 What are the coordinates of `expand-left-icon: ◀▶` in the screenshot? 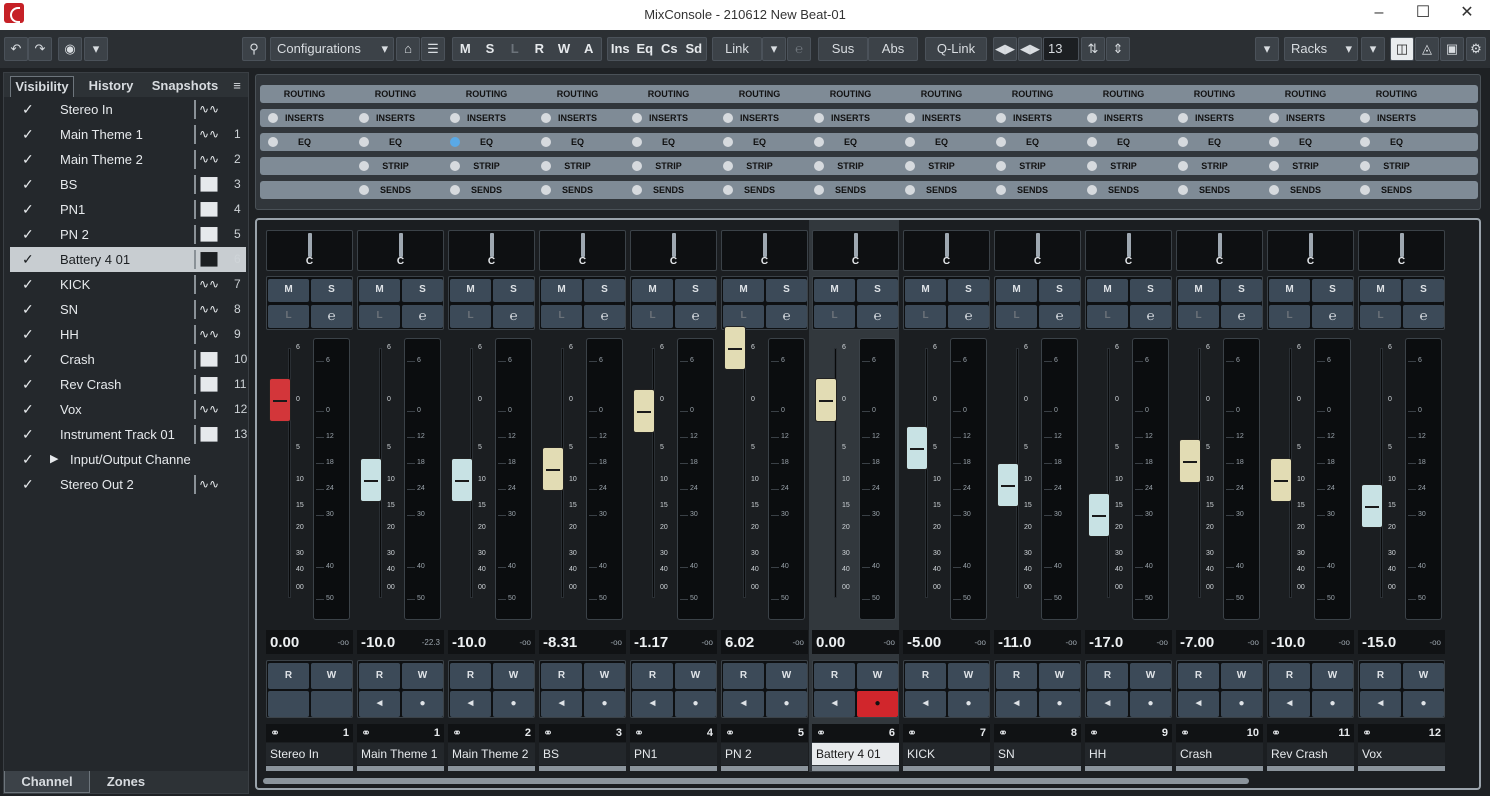 It's located at (1005, 49).